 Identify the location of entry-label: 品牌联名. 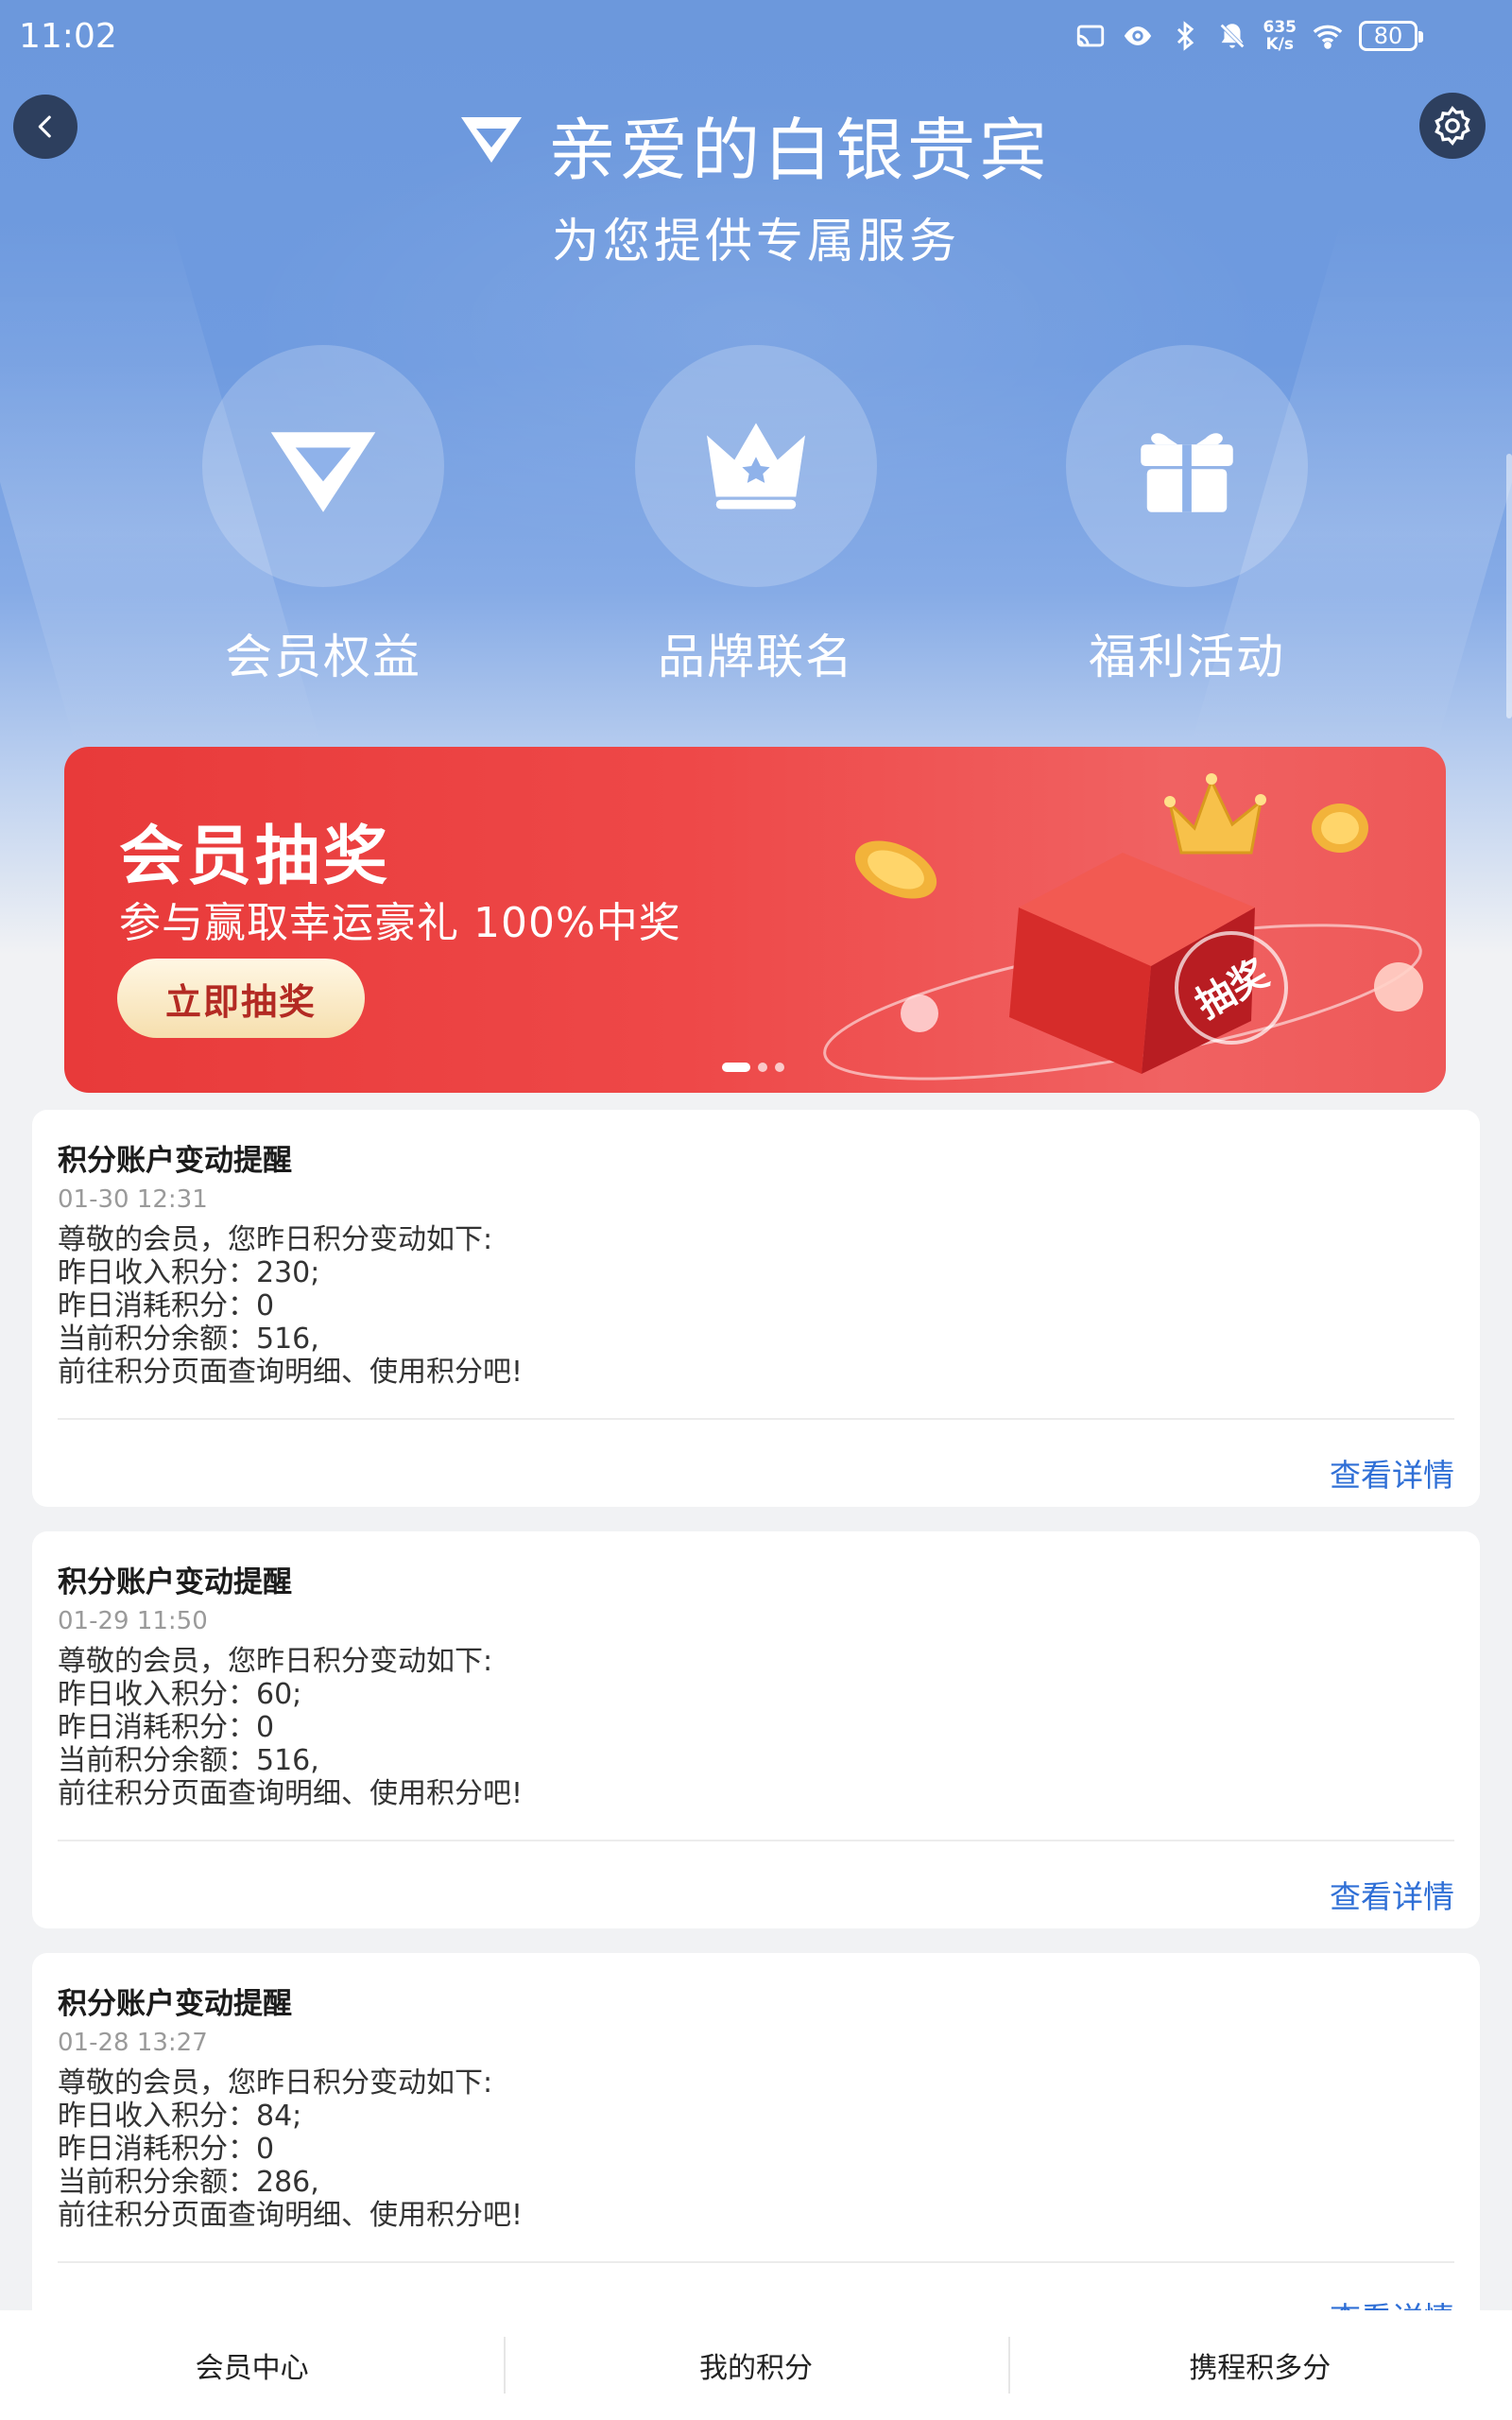
(756, 657).